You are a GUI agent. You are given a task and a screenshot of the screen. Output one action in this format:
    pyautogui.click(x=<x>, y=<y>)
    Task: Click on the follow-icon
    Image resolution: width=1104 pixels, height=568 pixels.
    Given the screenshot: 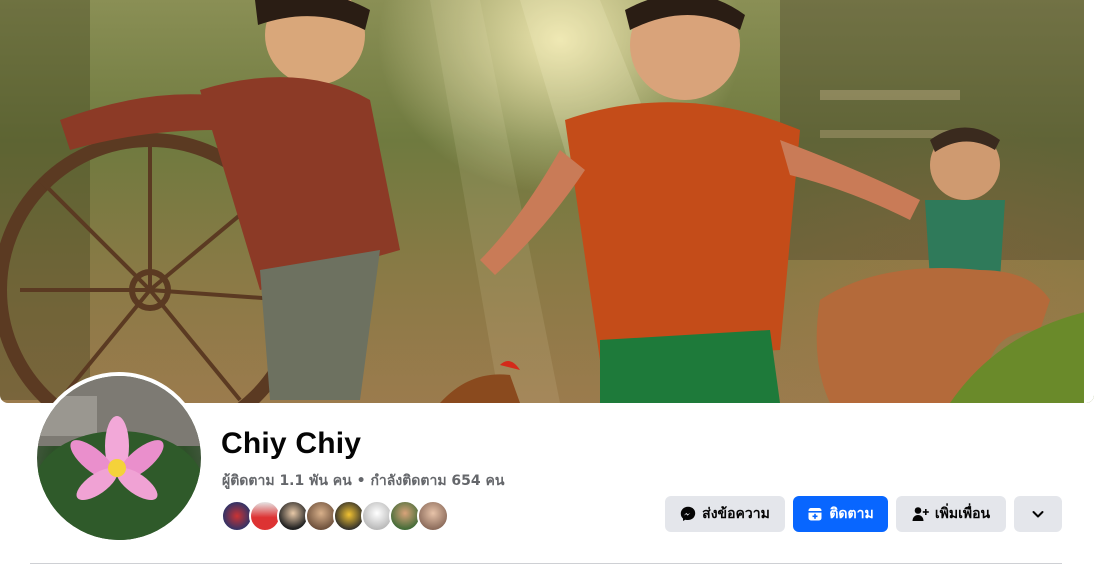 What is the action you would take?
    pyautogui.click(x=815, y=514)
    